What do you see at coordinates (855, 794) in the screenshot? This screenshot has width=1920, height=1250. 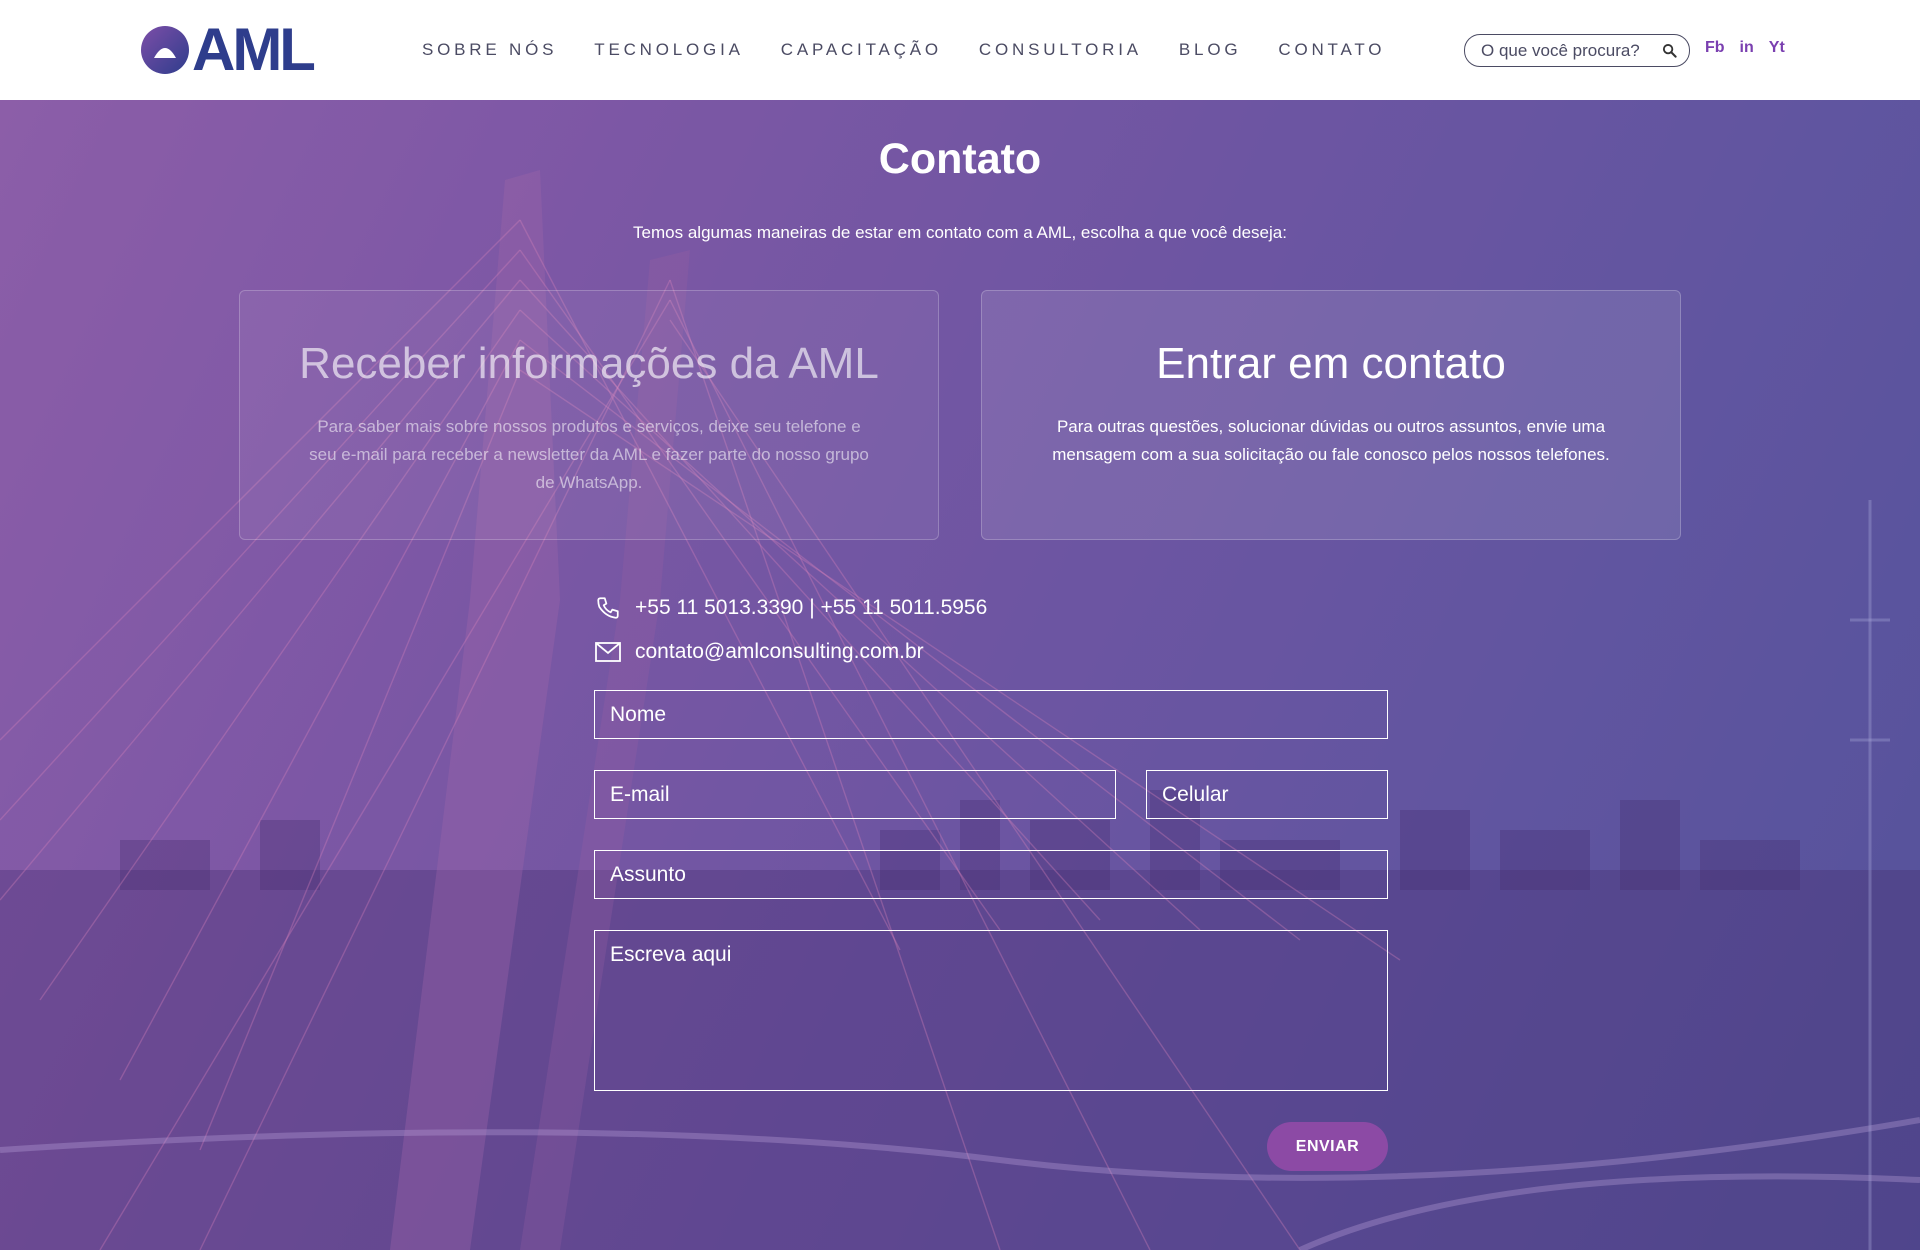 I see `email-field` at bounding box center [855, 794].